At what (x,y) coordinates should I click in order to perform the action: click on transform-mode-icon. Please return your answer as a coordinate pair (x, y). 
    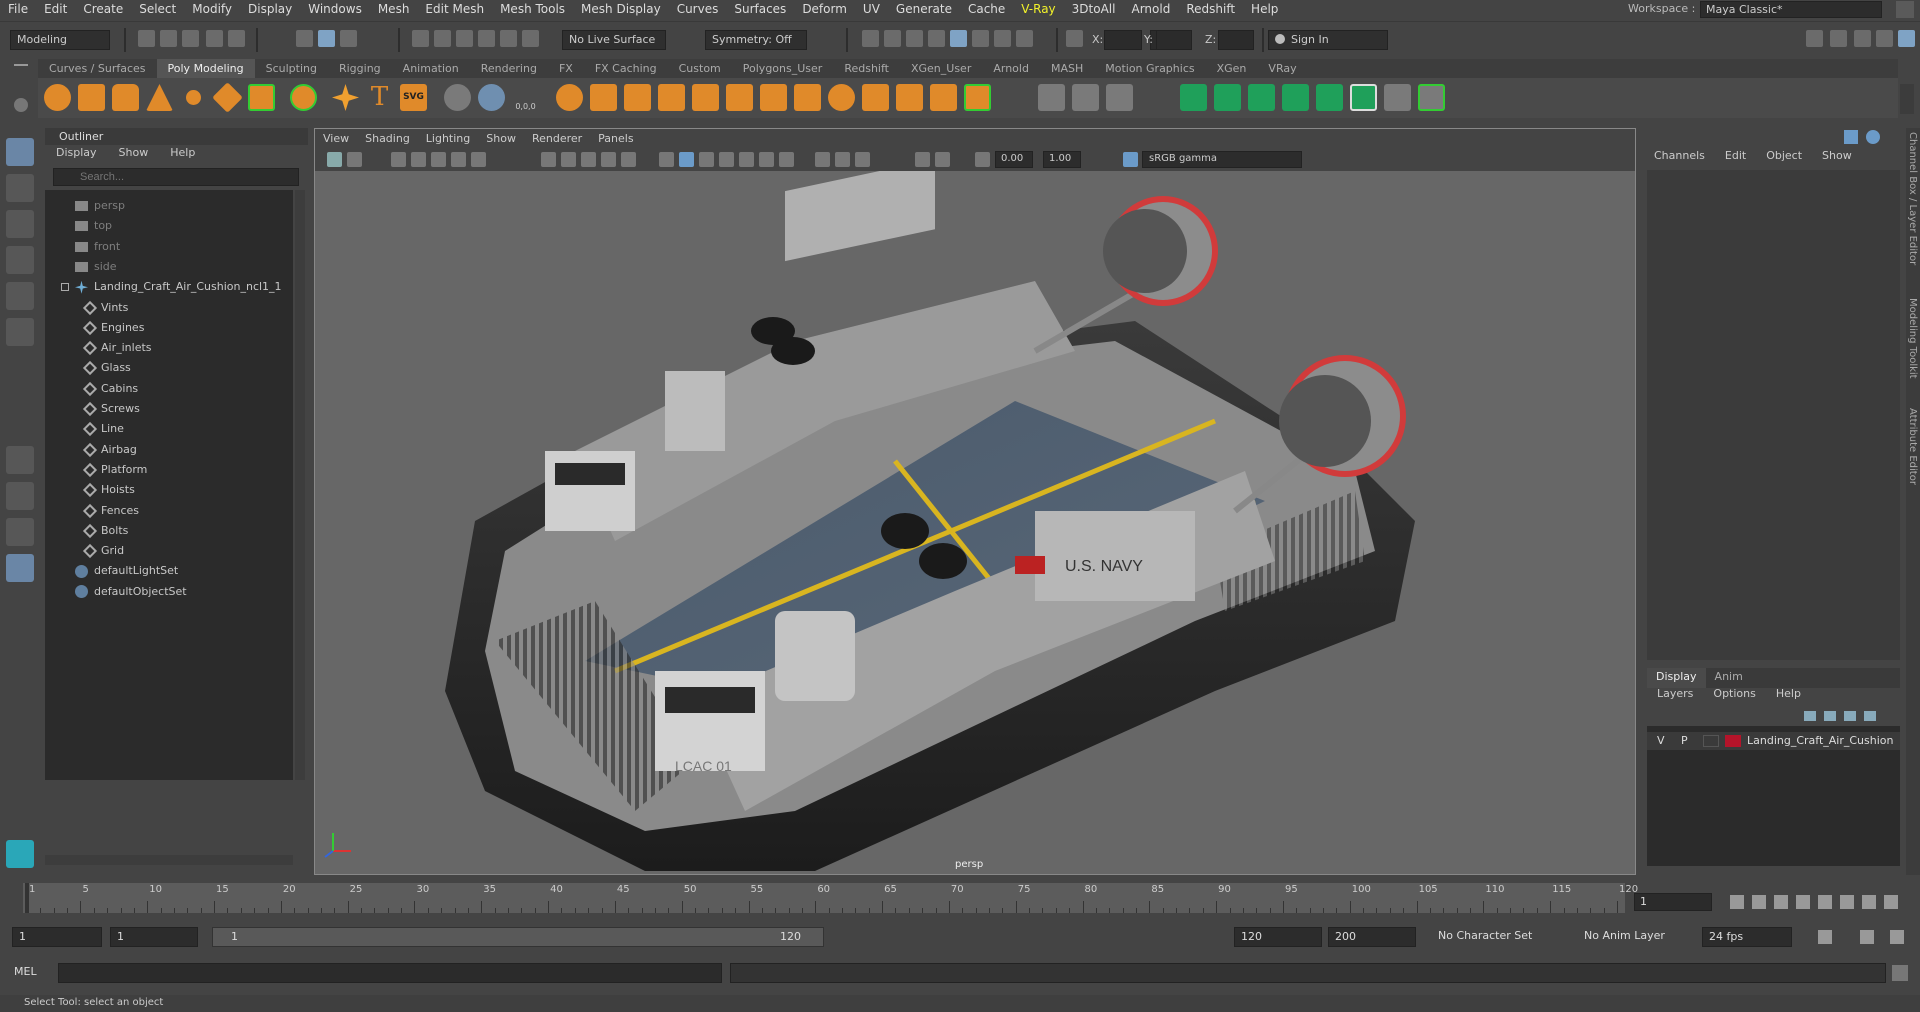
    Looking at the image, I should click on (1074, 38).